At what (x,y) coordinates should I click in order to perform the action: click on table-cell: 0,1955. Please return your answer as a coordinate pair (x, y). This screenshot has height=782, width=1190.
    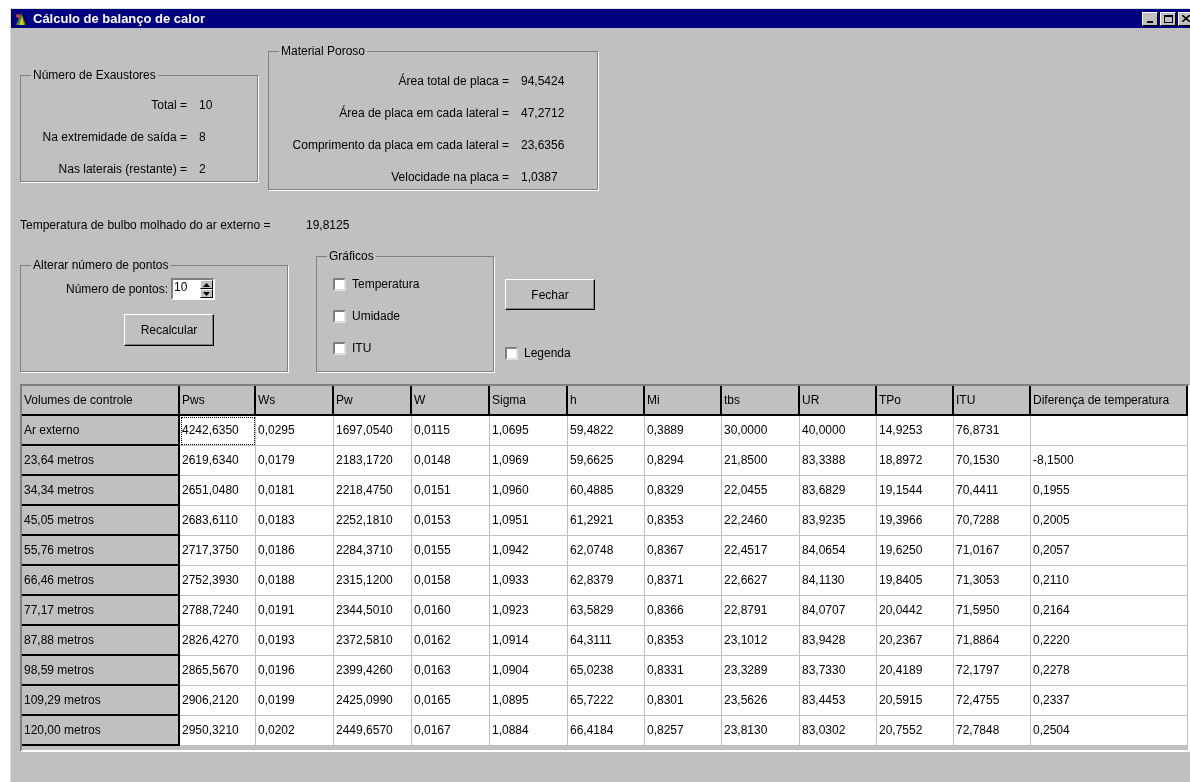
    Looking at the image, I should click on (1109, 491).